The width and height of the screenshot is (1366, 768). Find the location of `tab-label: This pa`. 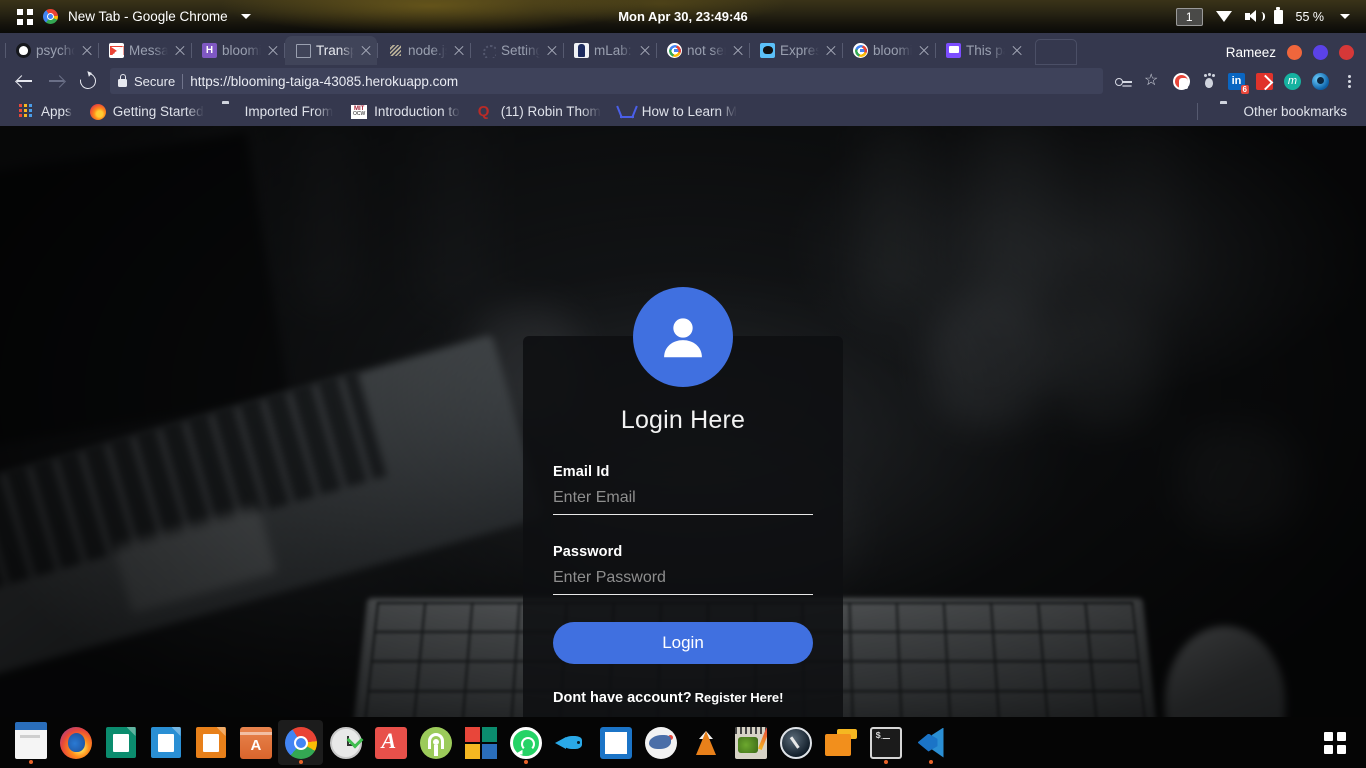

tab-label: This pa is located at coordinates (985, 50).